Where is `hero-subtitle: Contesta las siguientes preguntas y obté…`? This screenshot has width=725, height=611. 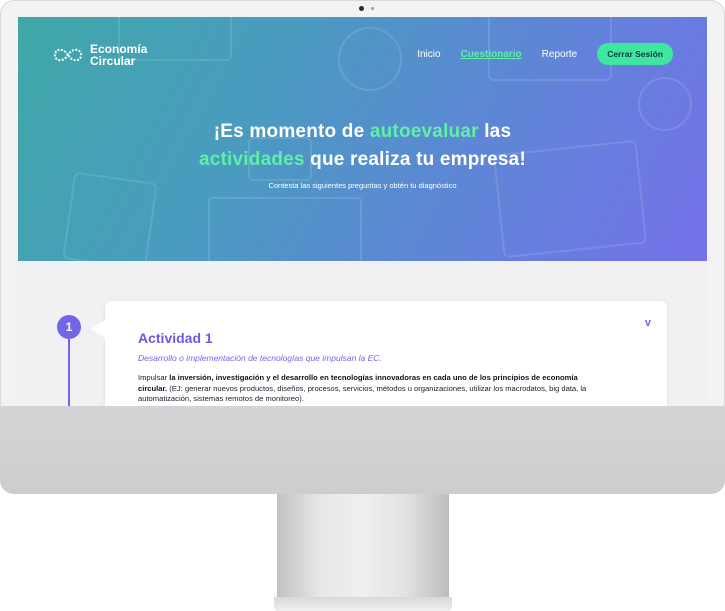 hero-subtitle: Contesta las siguientes preguntas y obté… is located at coordinates (362, 185).